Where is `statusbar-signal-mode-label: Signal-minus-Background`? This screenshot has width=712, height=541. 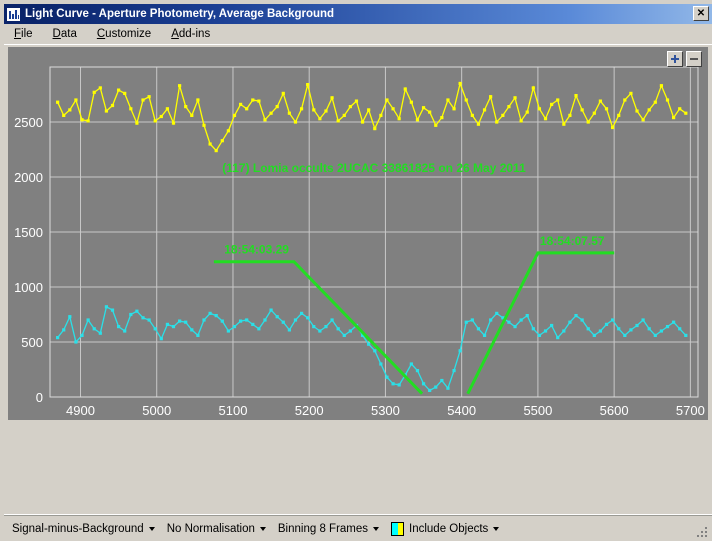
statusbar-signal-mode-label: Signal-minus-Background is located at coordinates (78, 528).